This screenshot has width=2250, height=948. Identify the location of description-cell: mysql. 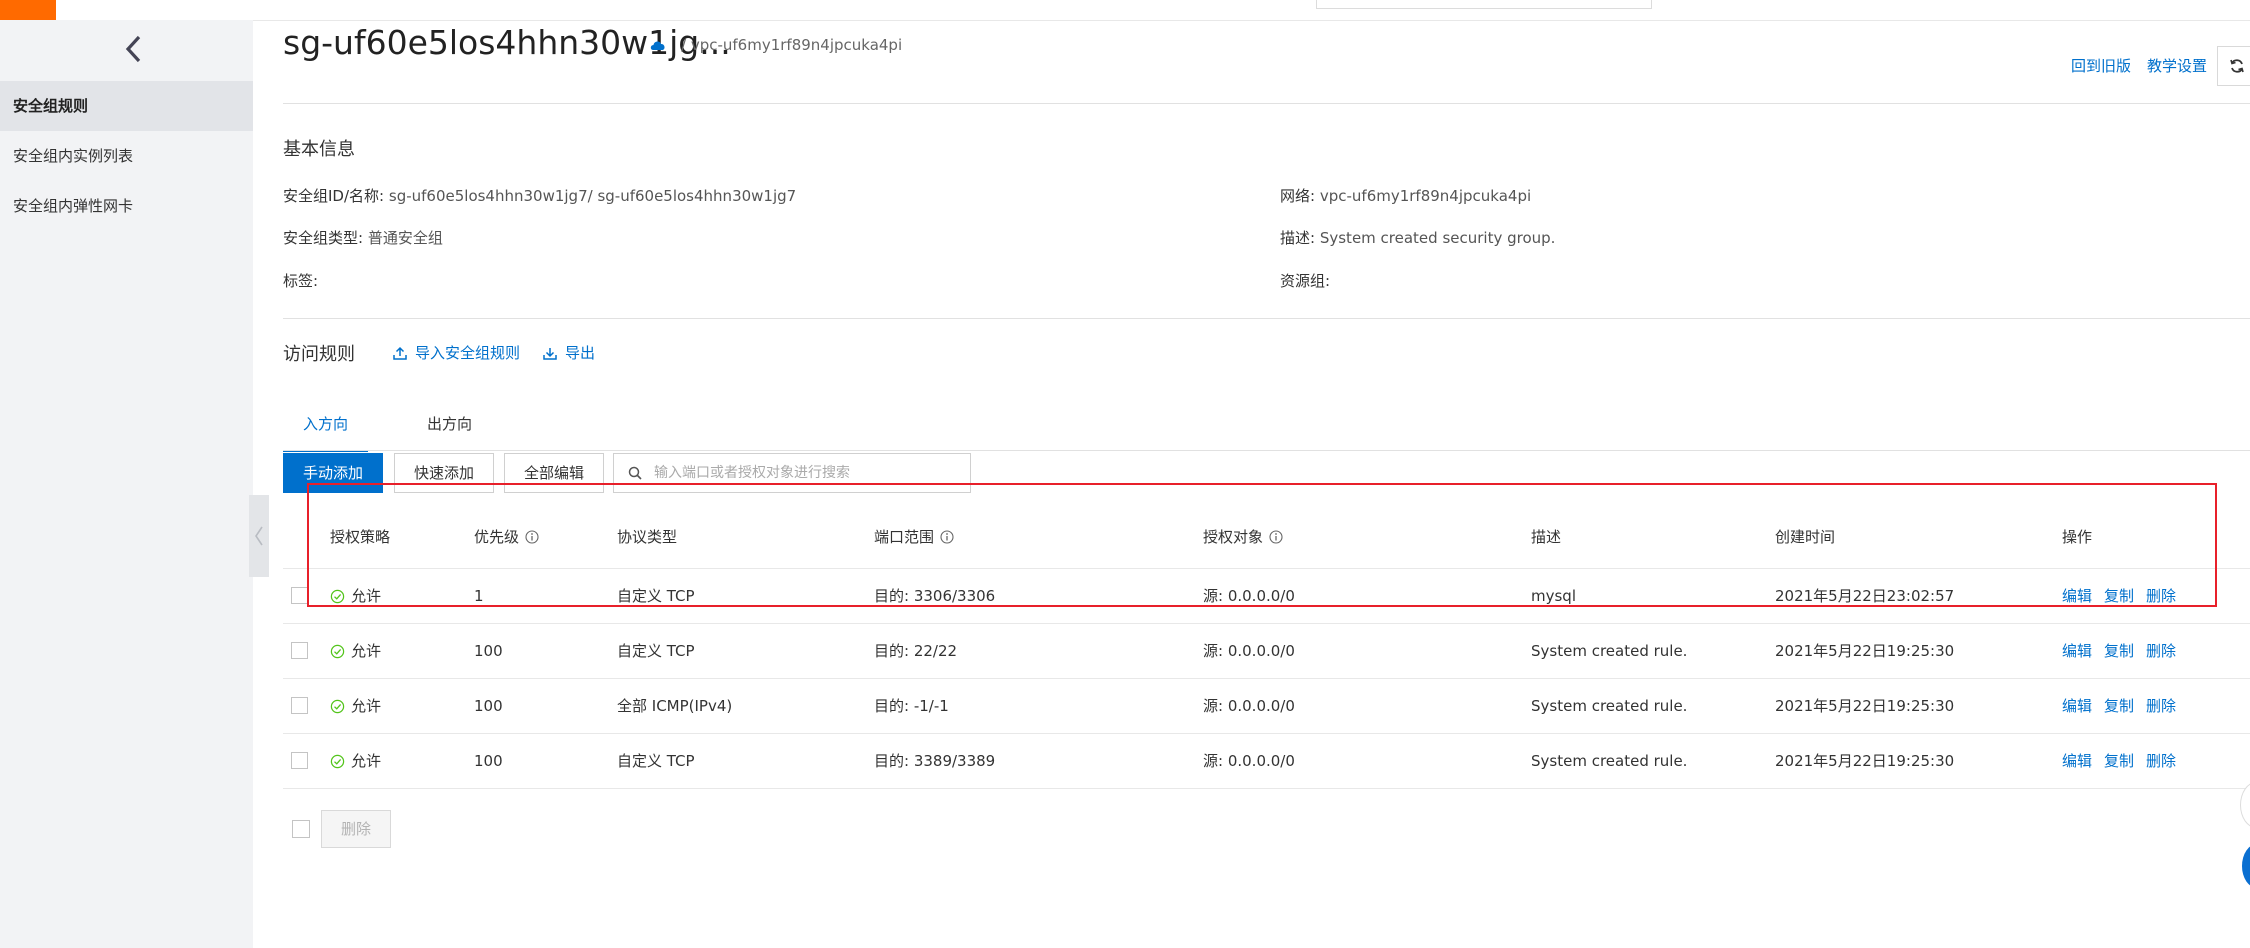
(1553, 596).